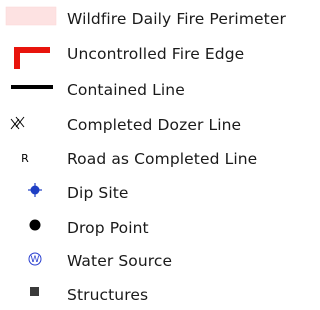 The width and height of the screenshot is (320, 310). Describe the element at coordinates (154, 125) in the screenshot. I see `legend-label: Completed Dozer Line` at that location.